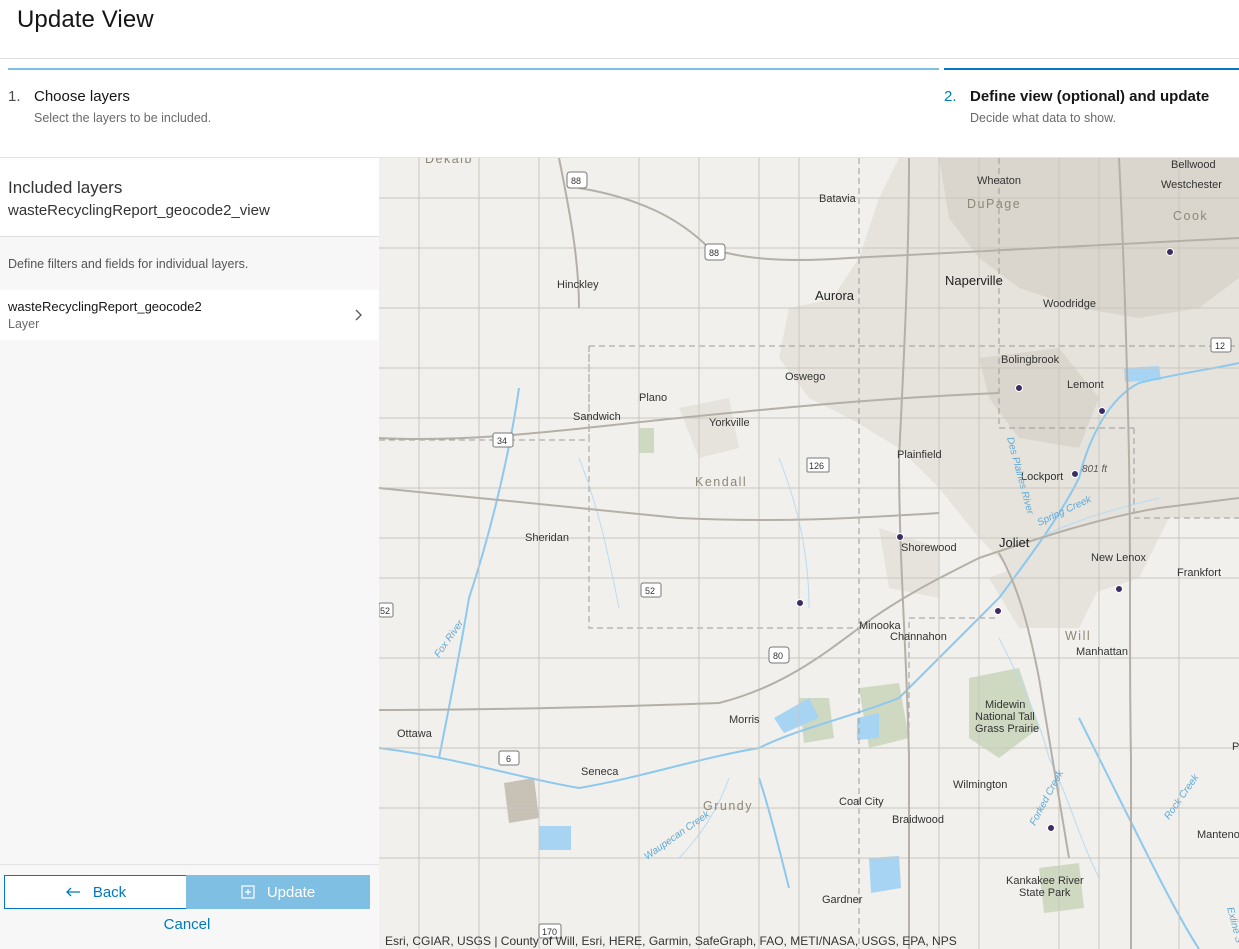 The image size is (1239, 949). I want to click on step-description: Select the layers to be included., so click(123, 118).